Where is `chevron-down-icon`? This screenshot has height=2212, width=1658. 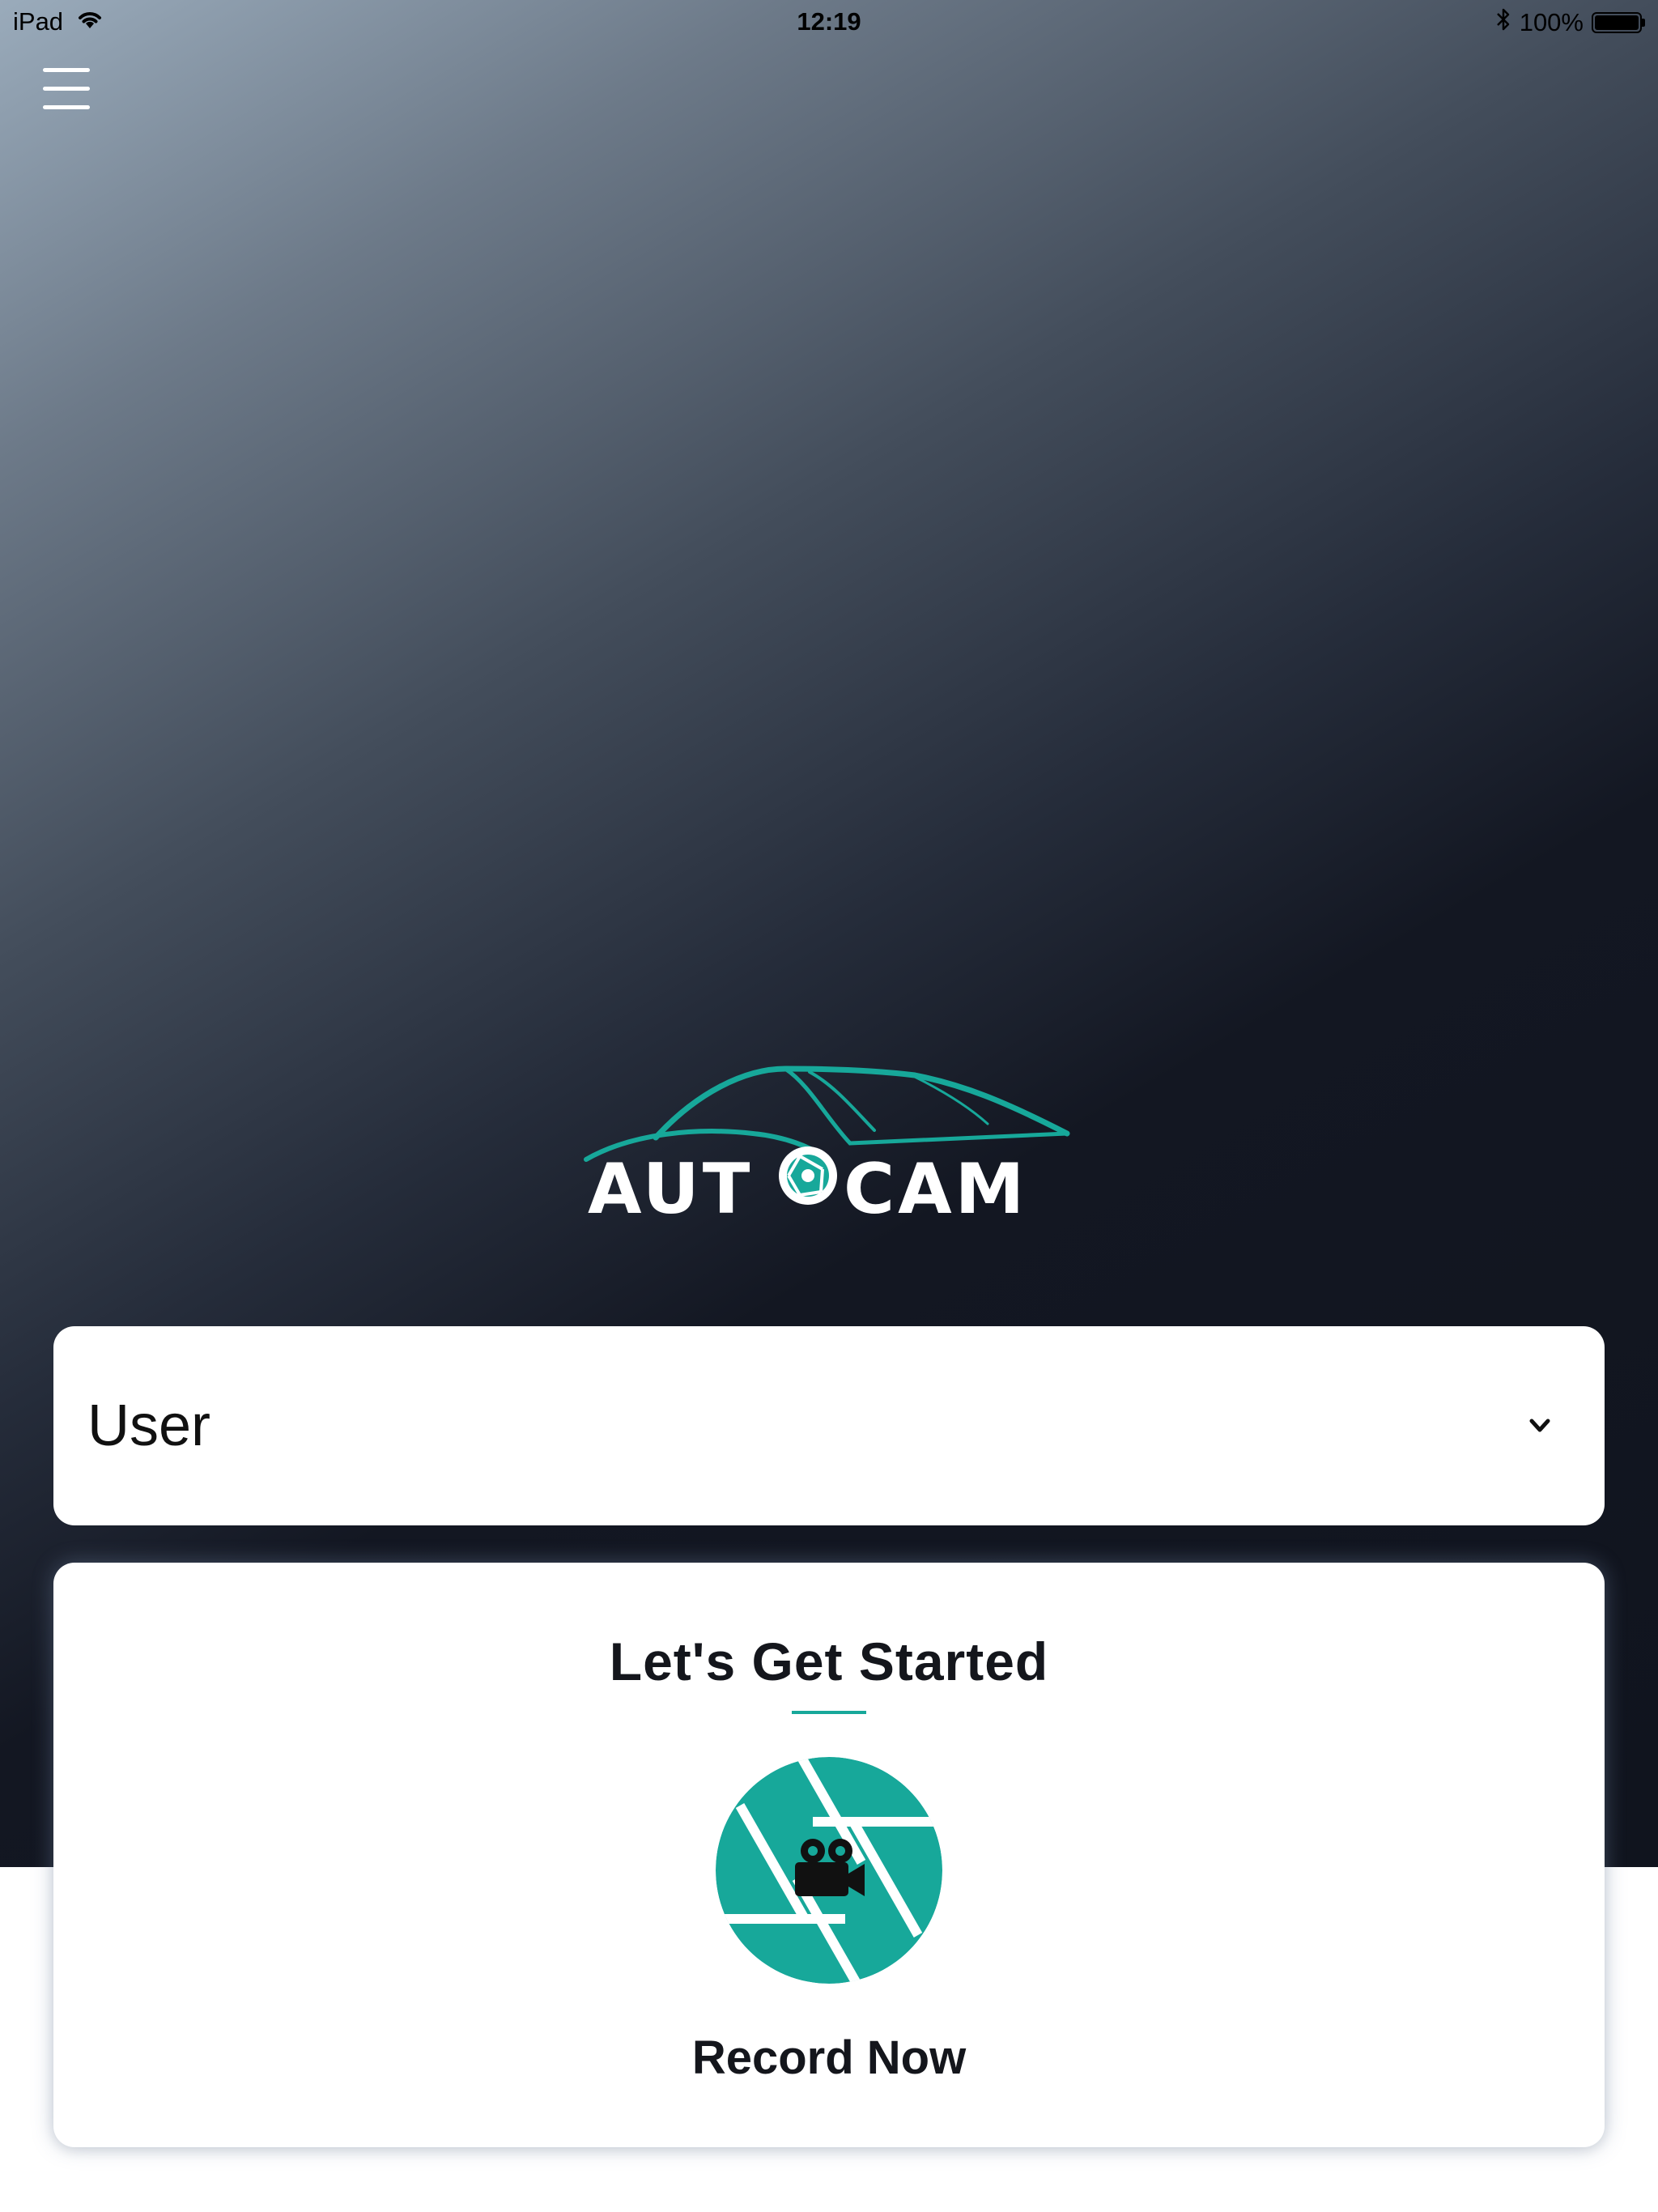 chevron-down-icon is located at coordinates (1540, 1426).